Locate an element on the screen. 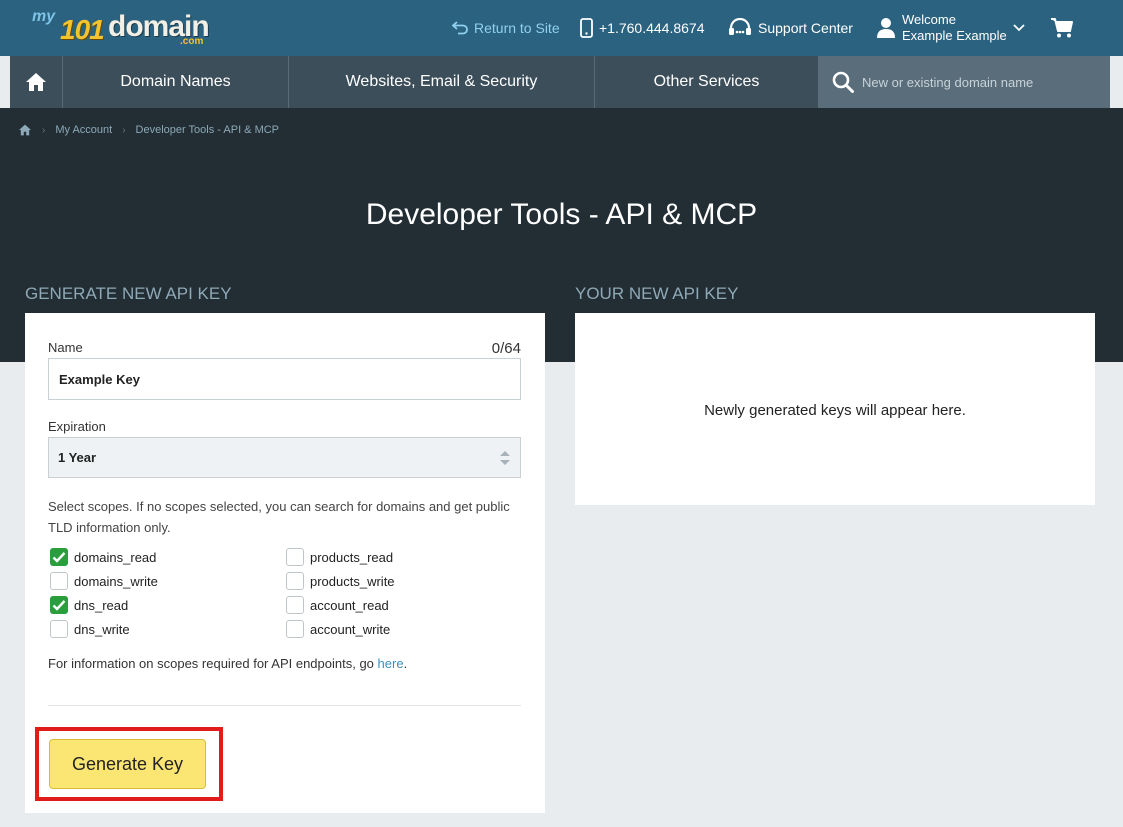 This screenshot has height=827, width=1123. scope-account-read: account_read is located at coordinates (337, 605).